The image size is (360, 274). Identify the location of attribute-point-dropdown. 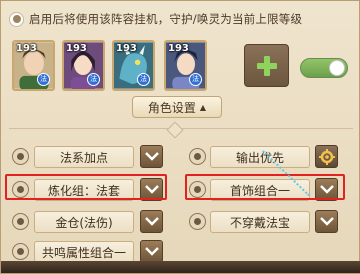
(151, 156).